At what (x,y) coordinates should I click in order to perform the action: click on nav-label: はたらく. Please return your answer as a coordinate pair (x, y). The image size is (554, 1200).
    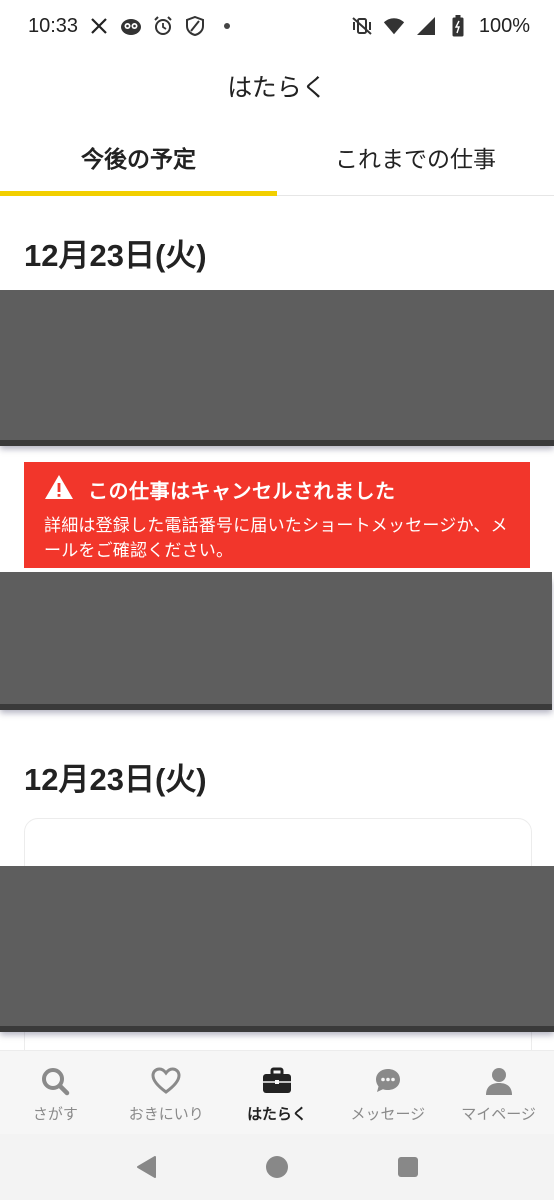
    Looking at the image, I should click on (277, 1114).